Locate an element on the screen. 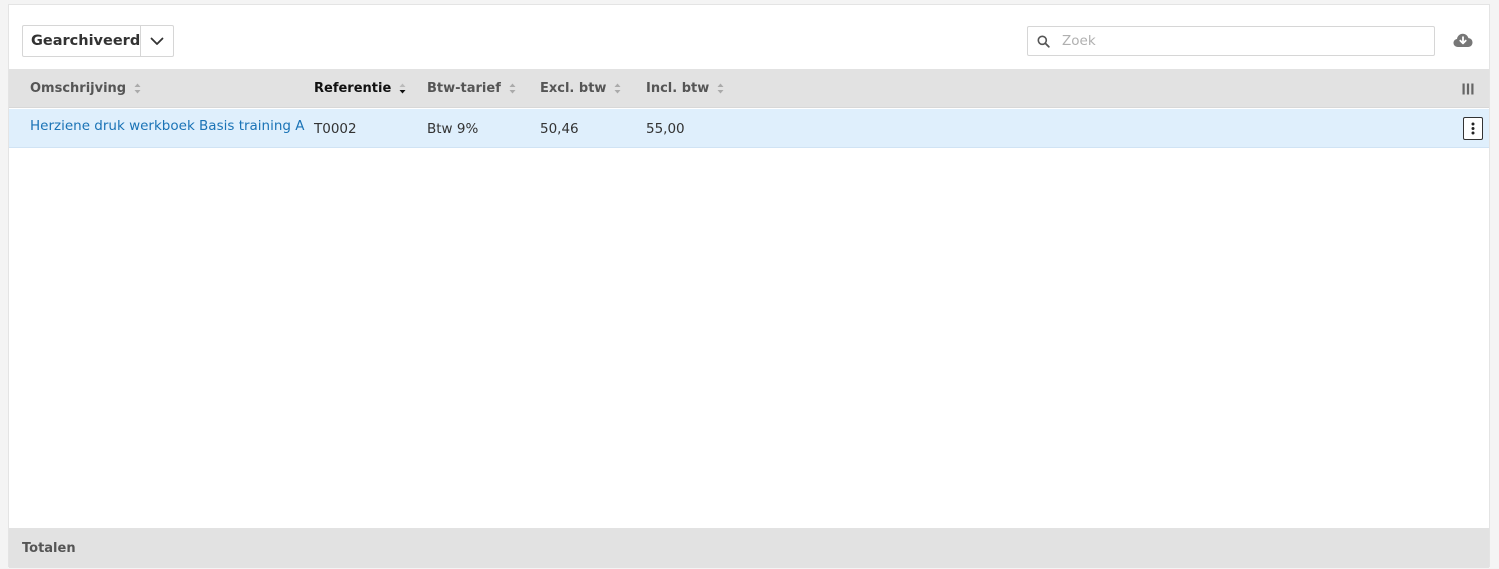 The height and width of the screenshot is (569, 1499). row-actions-button is located at coordinates (1473, 128).